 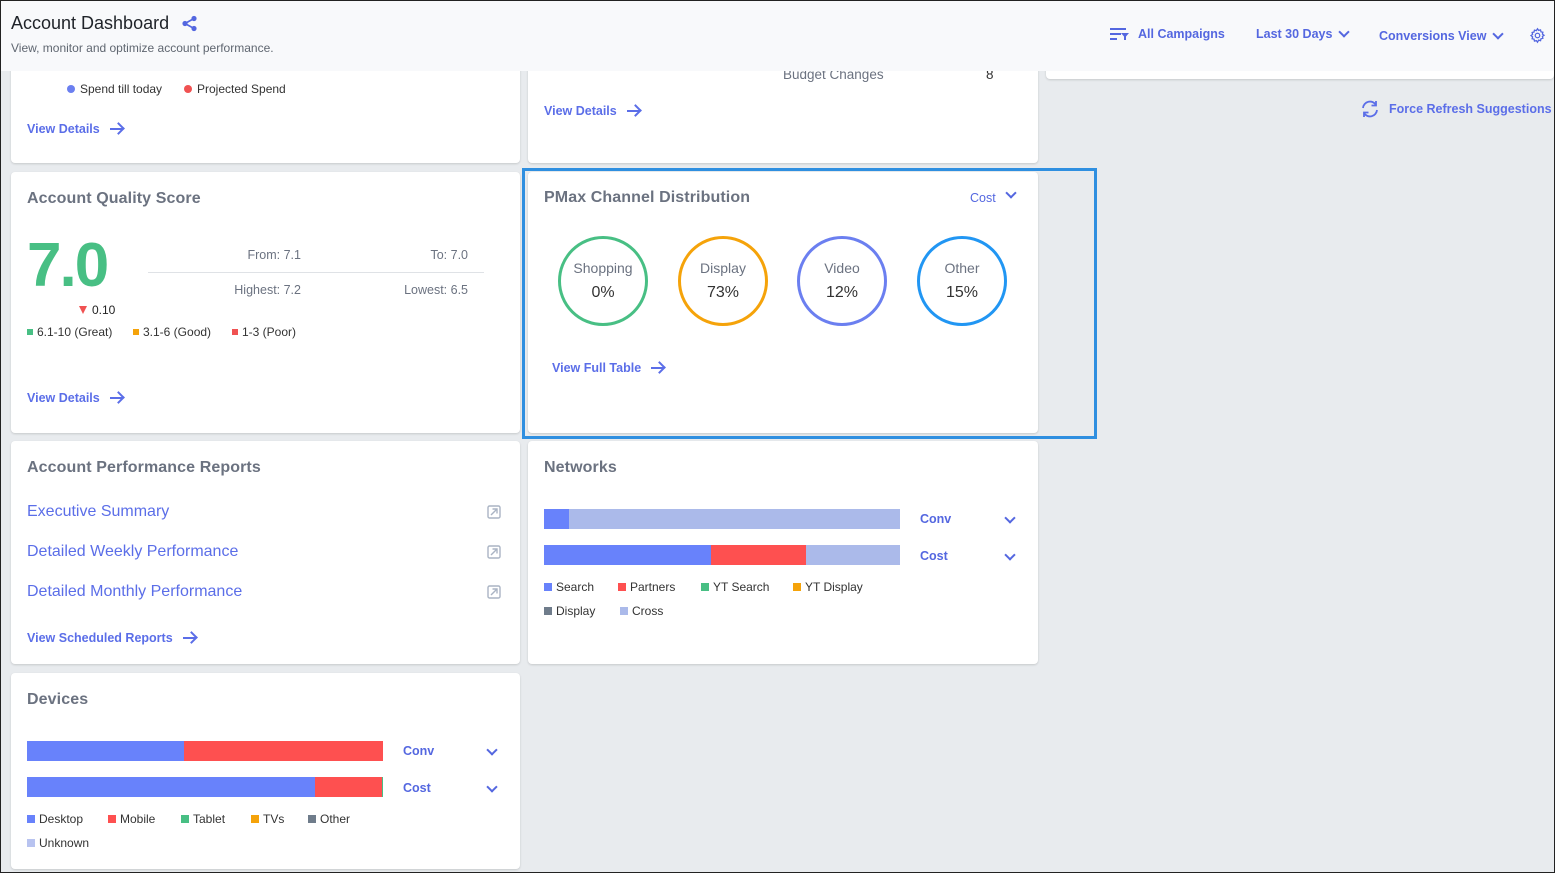 I want to click on bar-segment-search, so click(x=628, y=555).